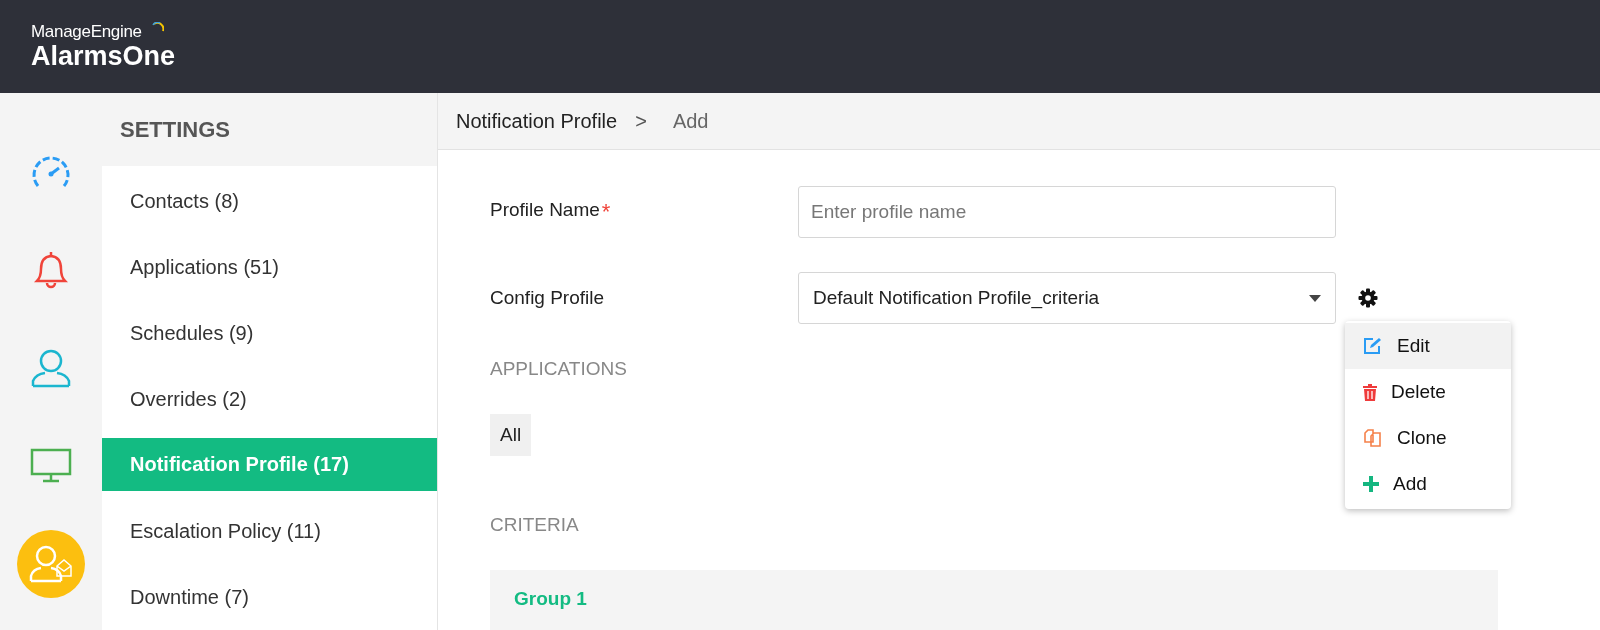 This screenshot has height=630, width=1600. Describe the element at coordinates (690, 121) in the screenshot. I see `breadcrumb-current: Add` at that location.